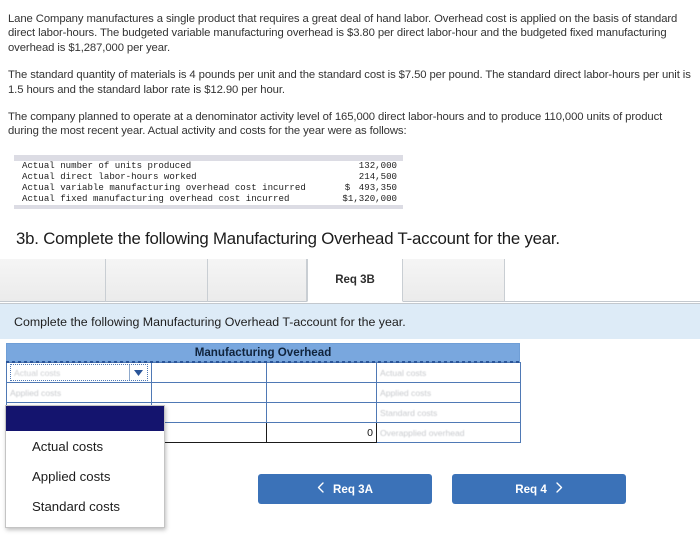 The width and height of the screenshot is (700, 542). I want to click on chevron-down-icon, so click(138, 372).